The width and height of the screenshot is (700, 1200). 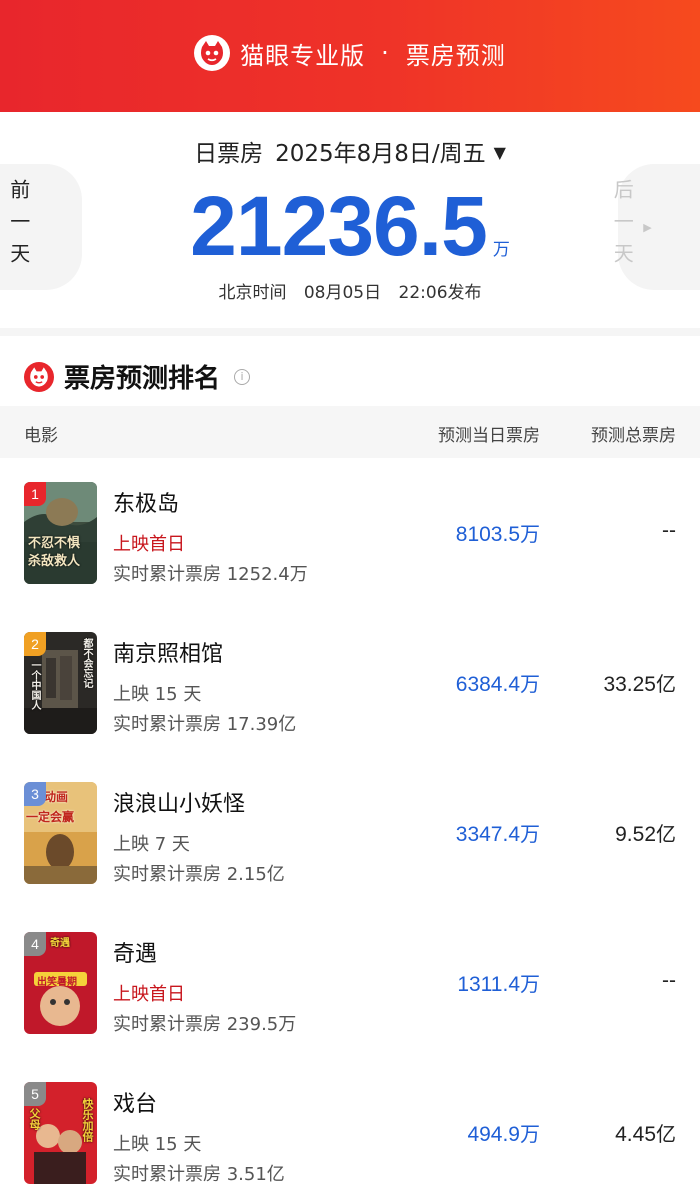 I want to click on total-value: 9.52, so click(x=635, y=834).